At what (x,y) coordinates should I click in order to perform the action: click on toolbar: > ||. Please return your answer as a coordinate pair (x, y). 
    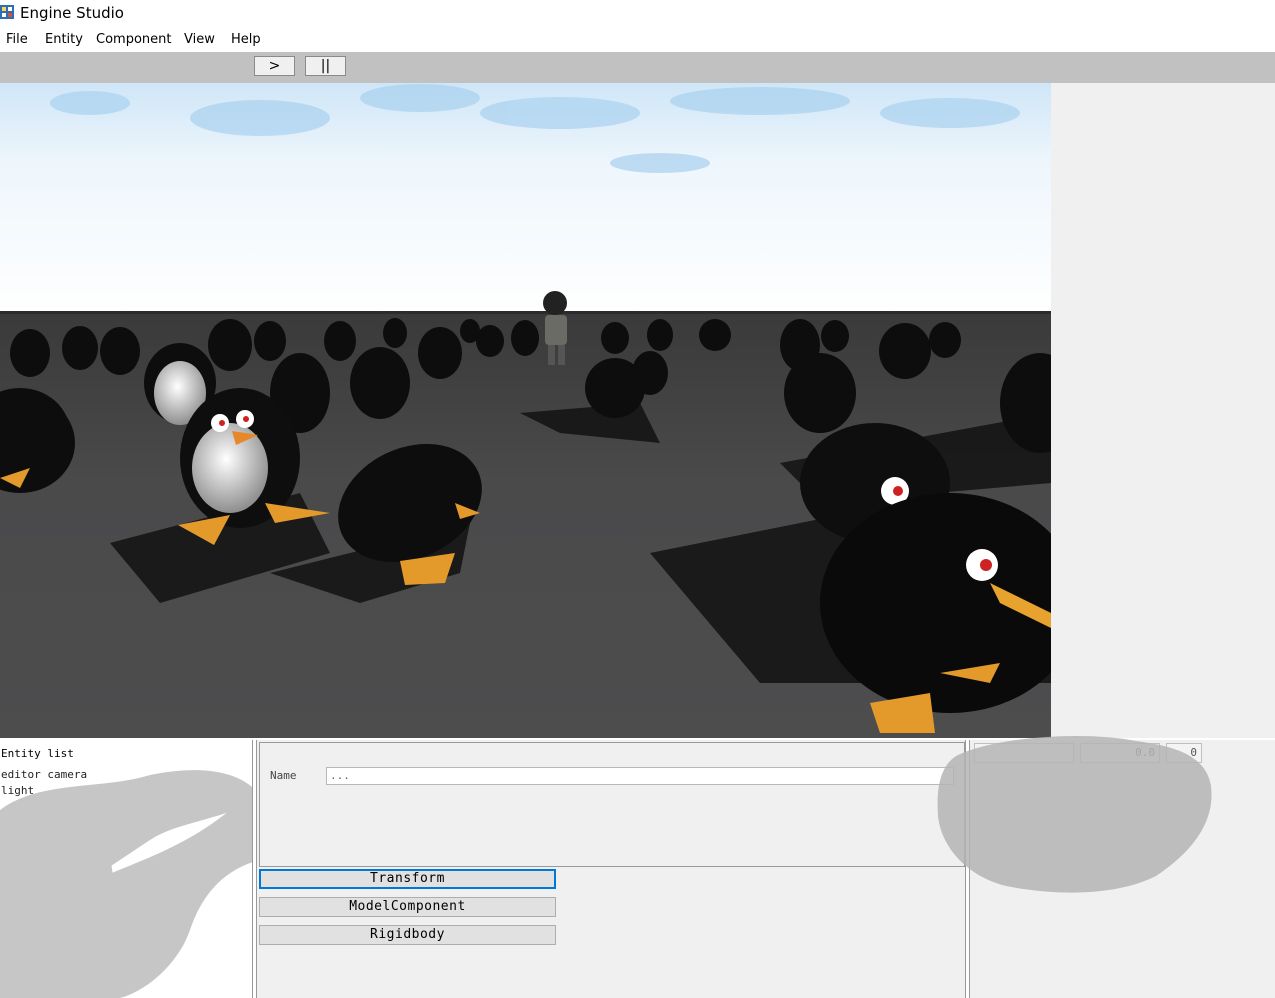
    Looking at the image, I should click on (637, 67).